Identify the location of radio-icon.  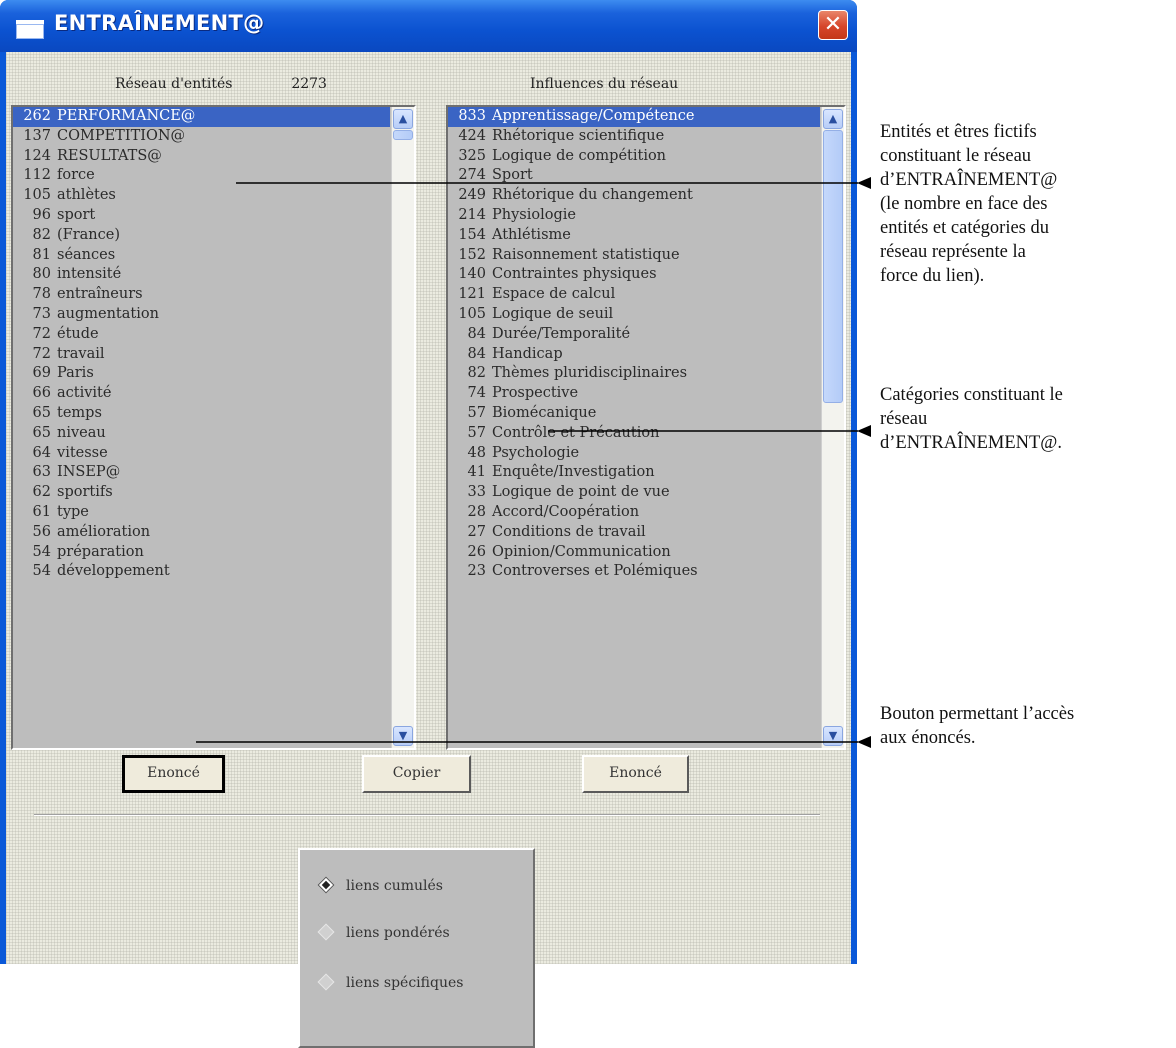
(326, 982).